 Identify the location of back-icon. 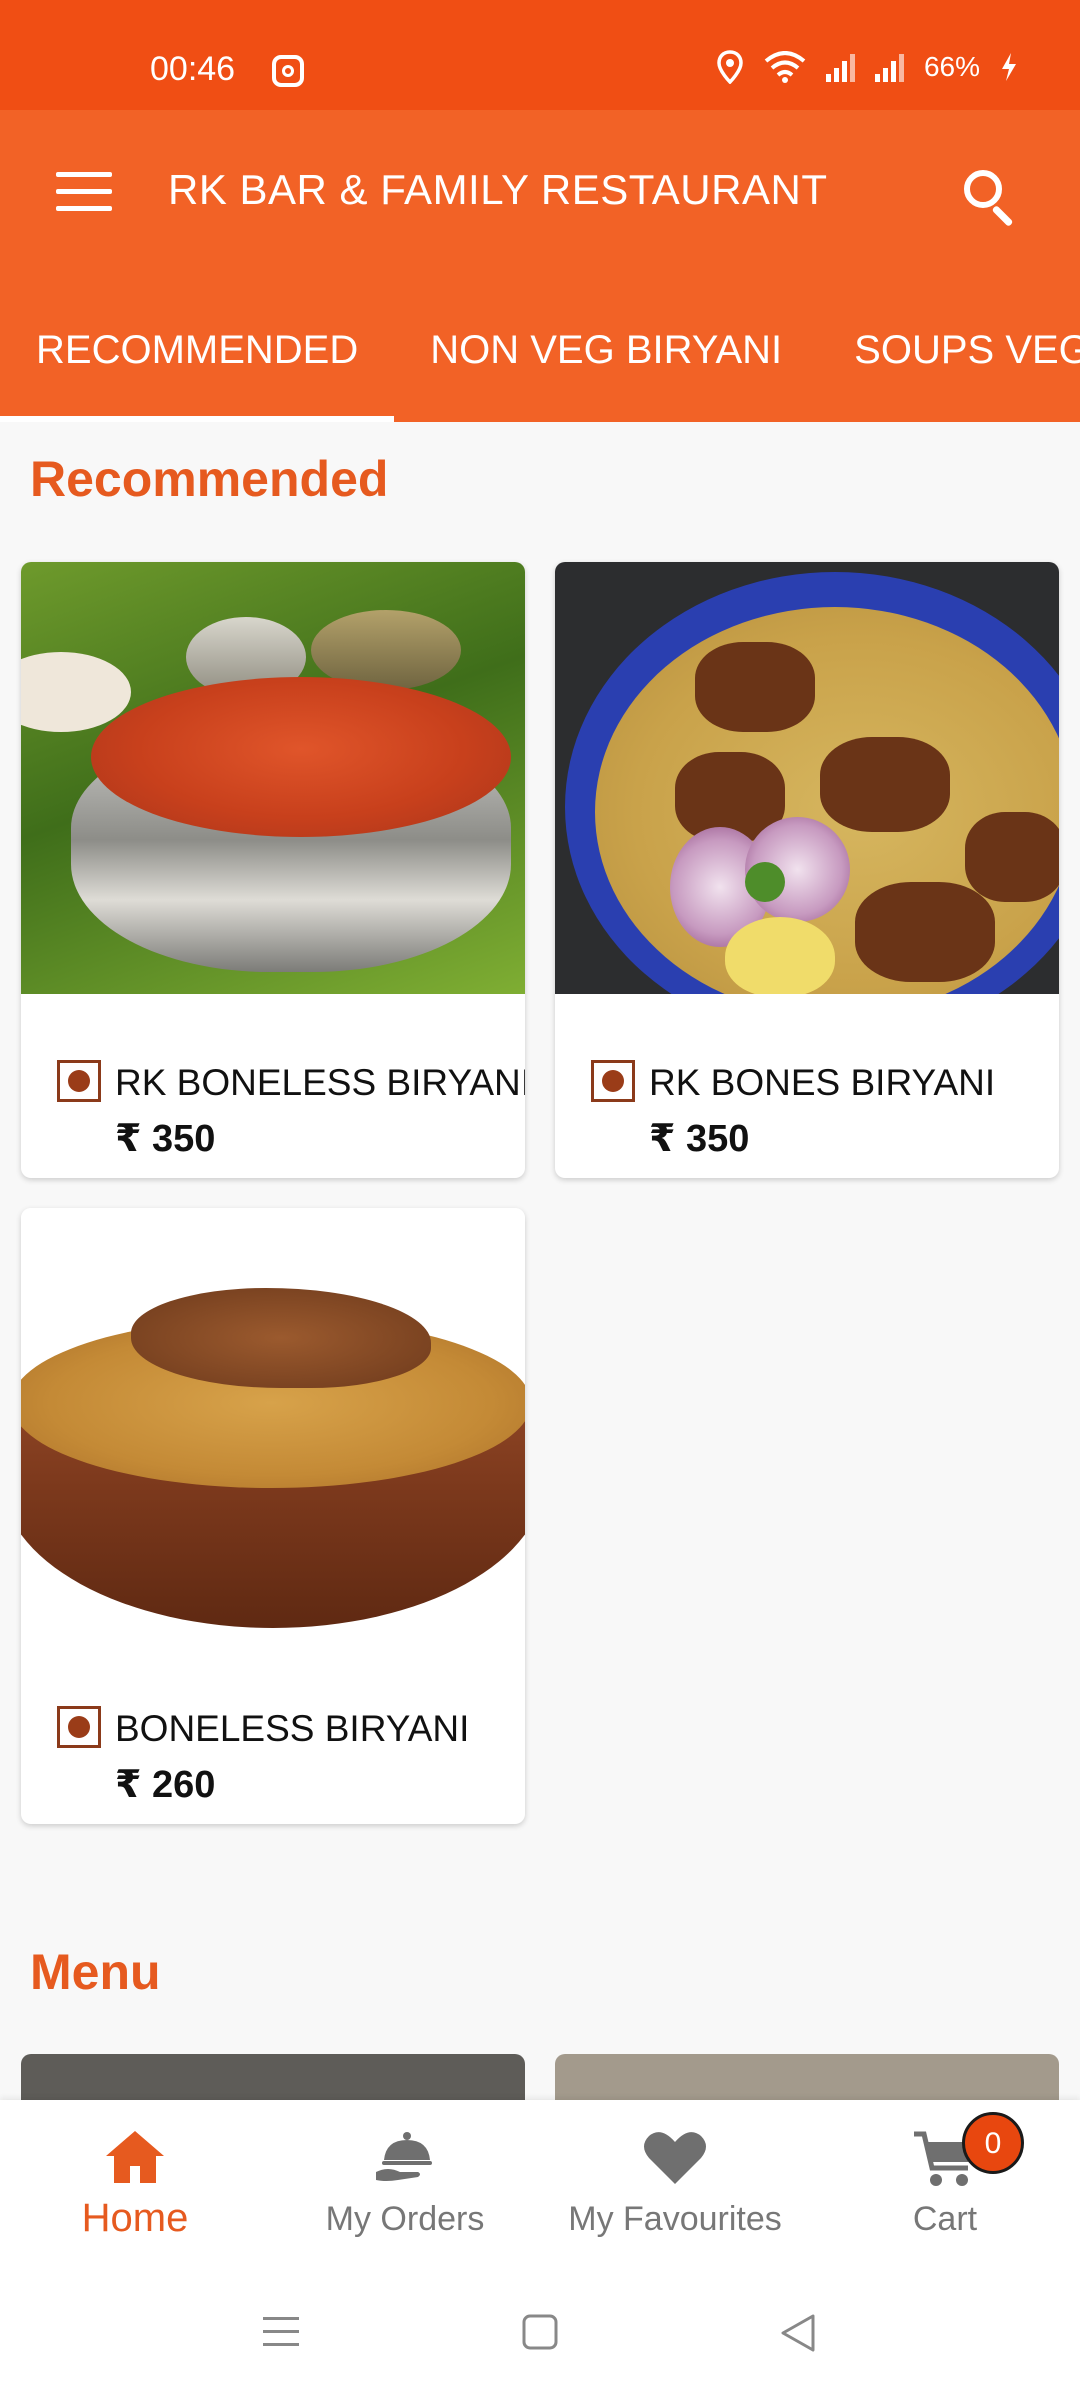
(798, 2333).